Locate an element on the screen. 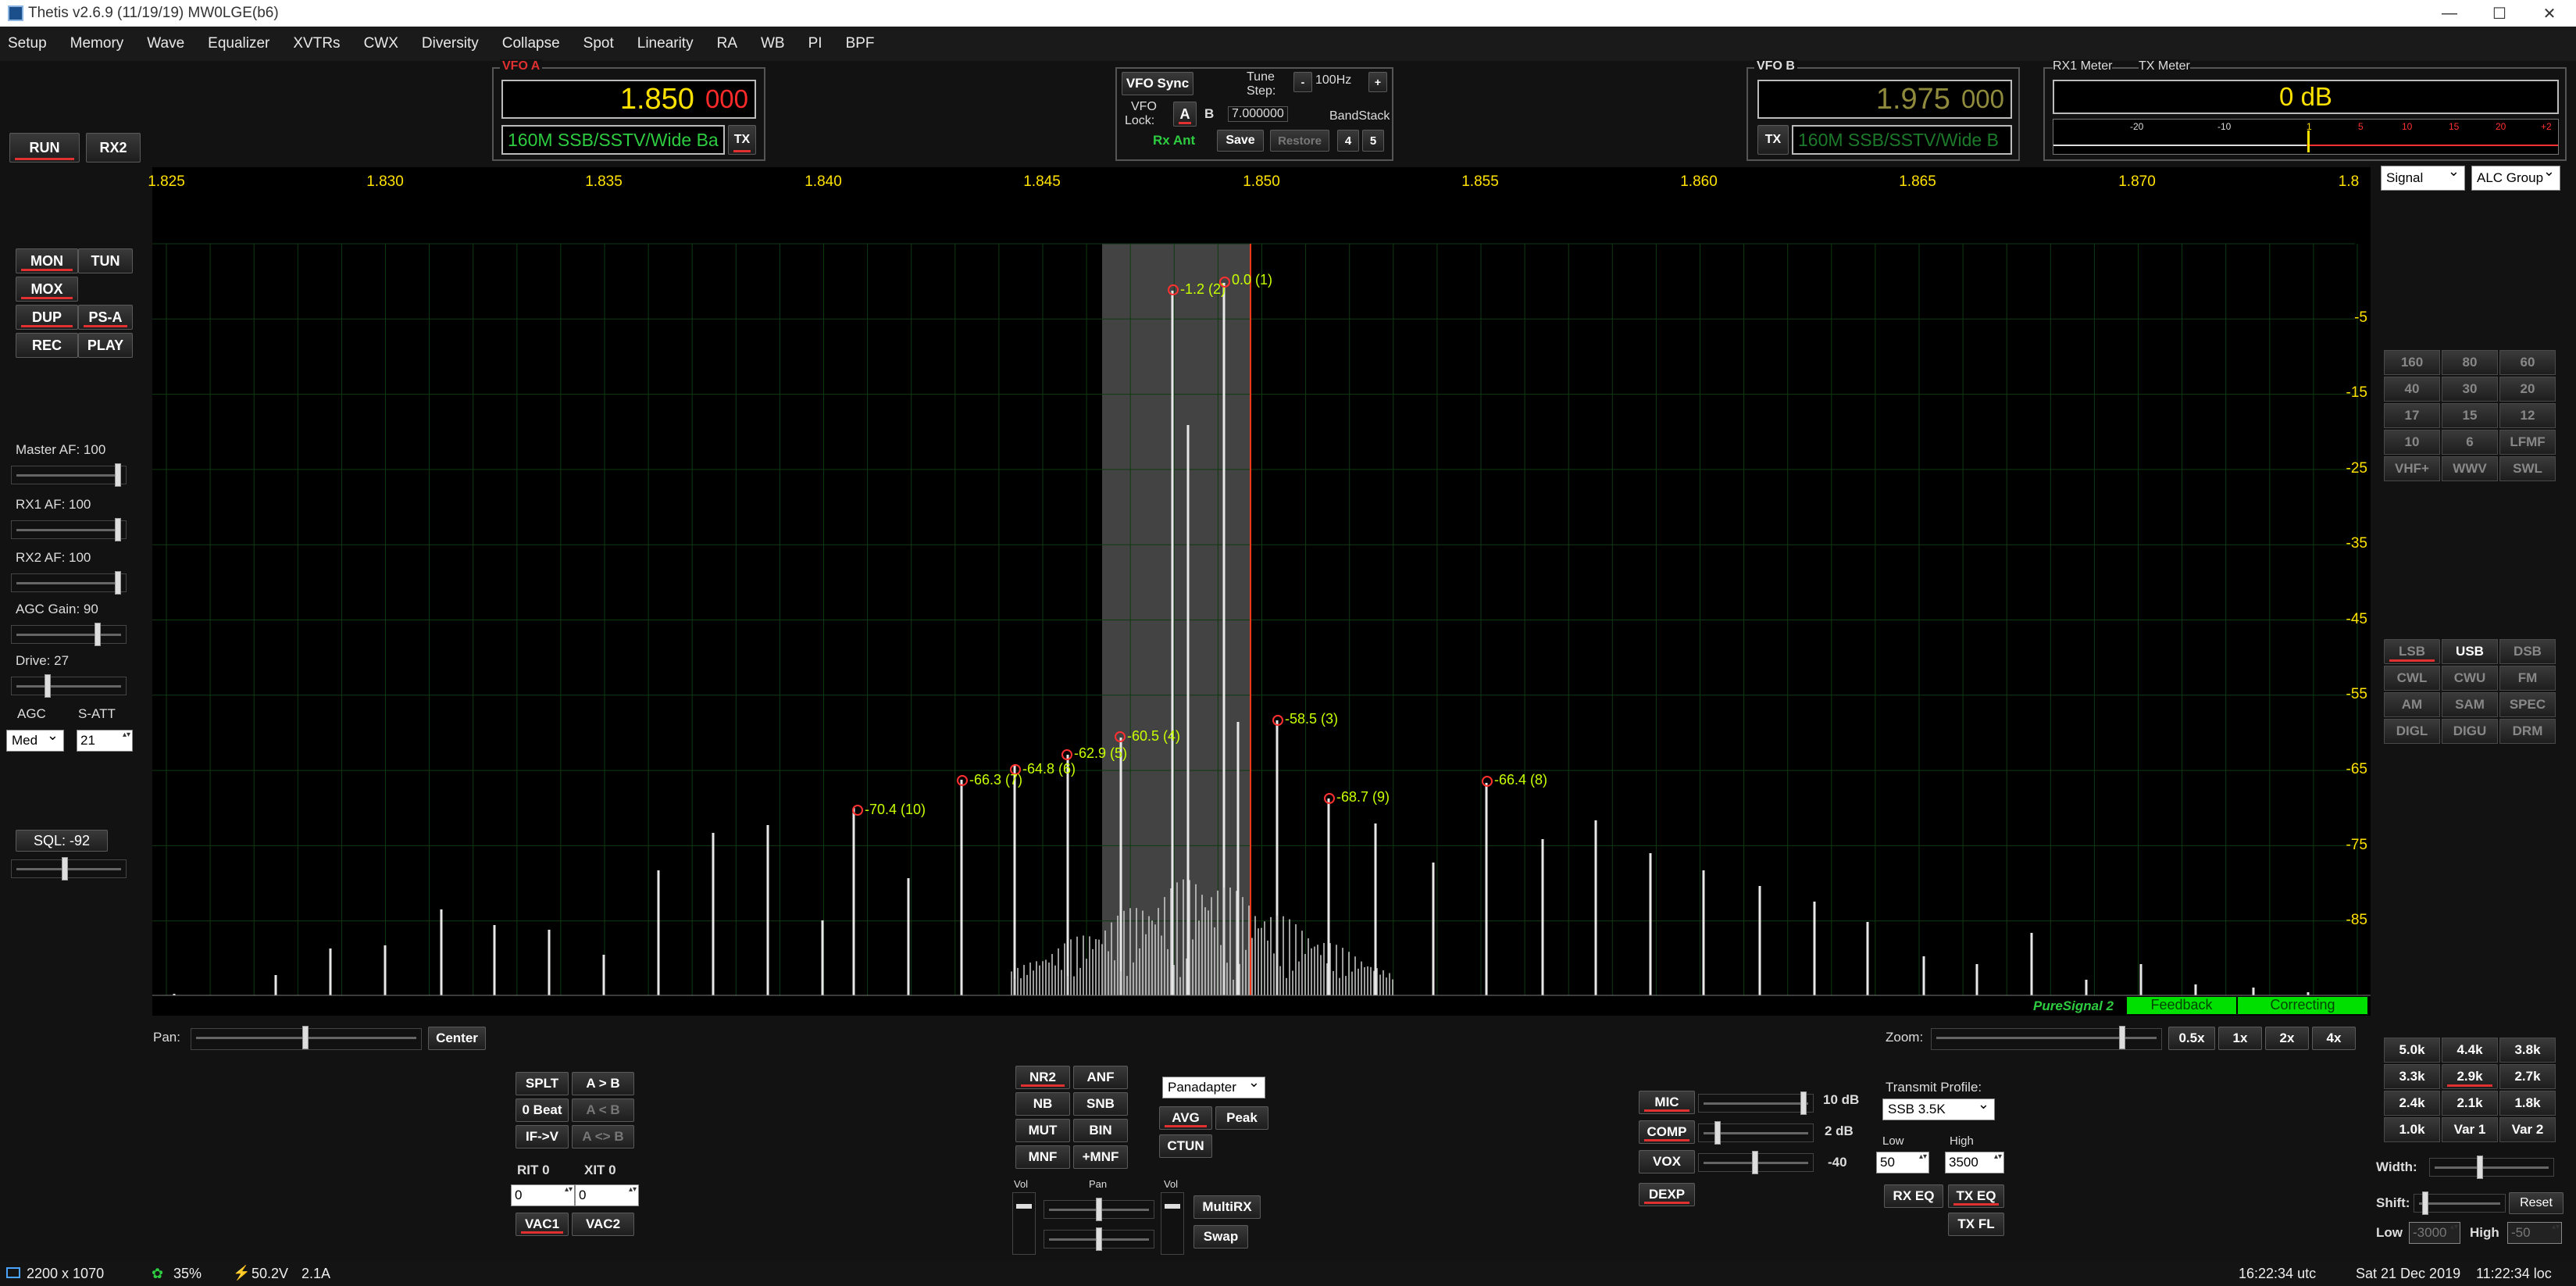 The height and width of the screenshot is (1286, 2576). mic-button: MIC is located at coordinates (1667, 1102).